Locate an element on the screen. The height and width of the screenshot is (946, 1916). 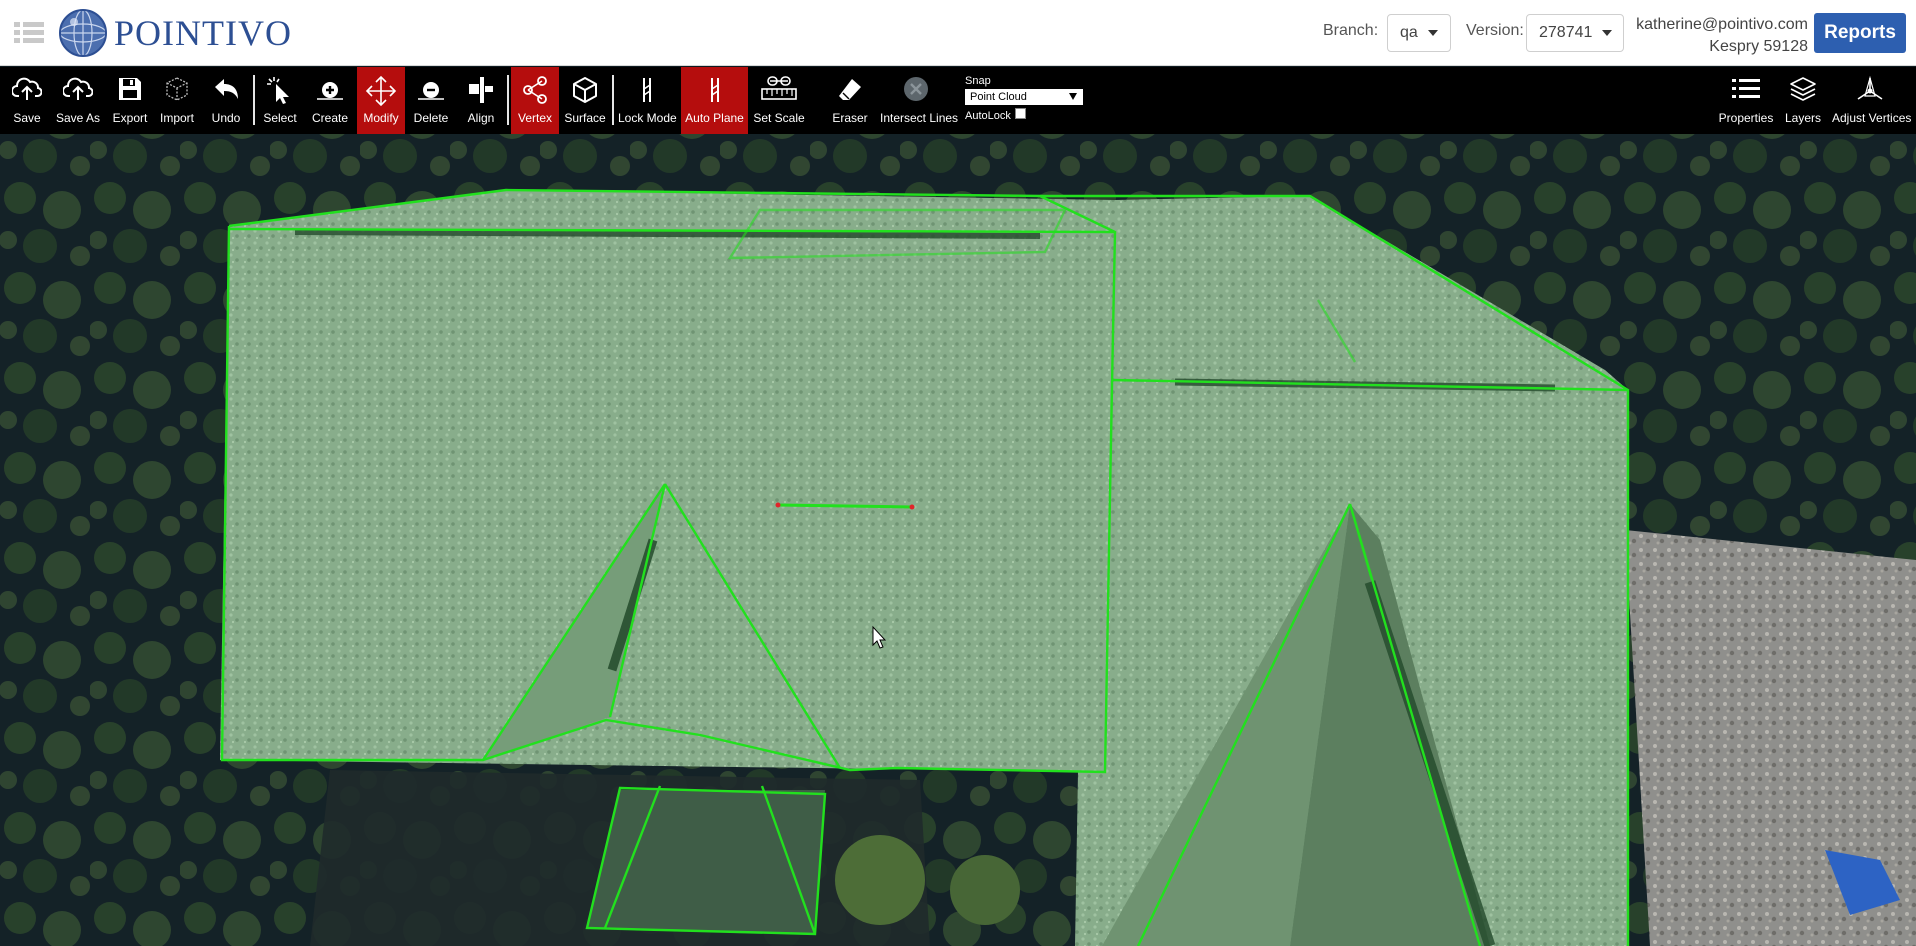
import-button: Import is located at coordinates (177, 100).